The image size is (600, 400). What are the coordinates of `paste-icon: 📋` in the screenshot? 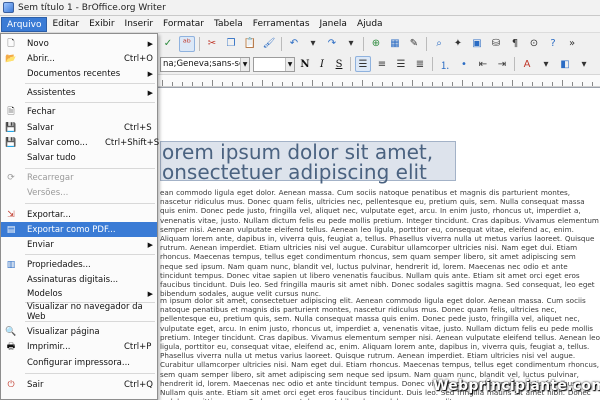 It's located at (250, 44).